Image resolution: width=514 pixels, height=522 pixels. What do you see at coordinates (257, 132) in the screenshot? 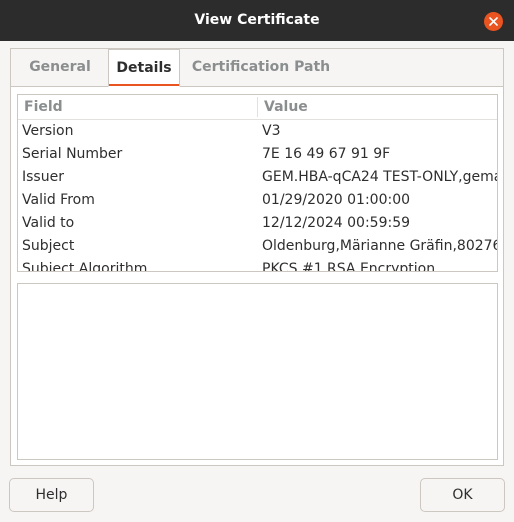
I see `list-row-version: Version V3` at bounding box center [257, 132].